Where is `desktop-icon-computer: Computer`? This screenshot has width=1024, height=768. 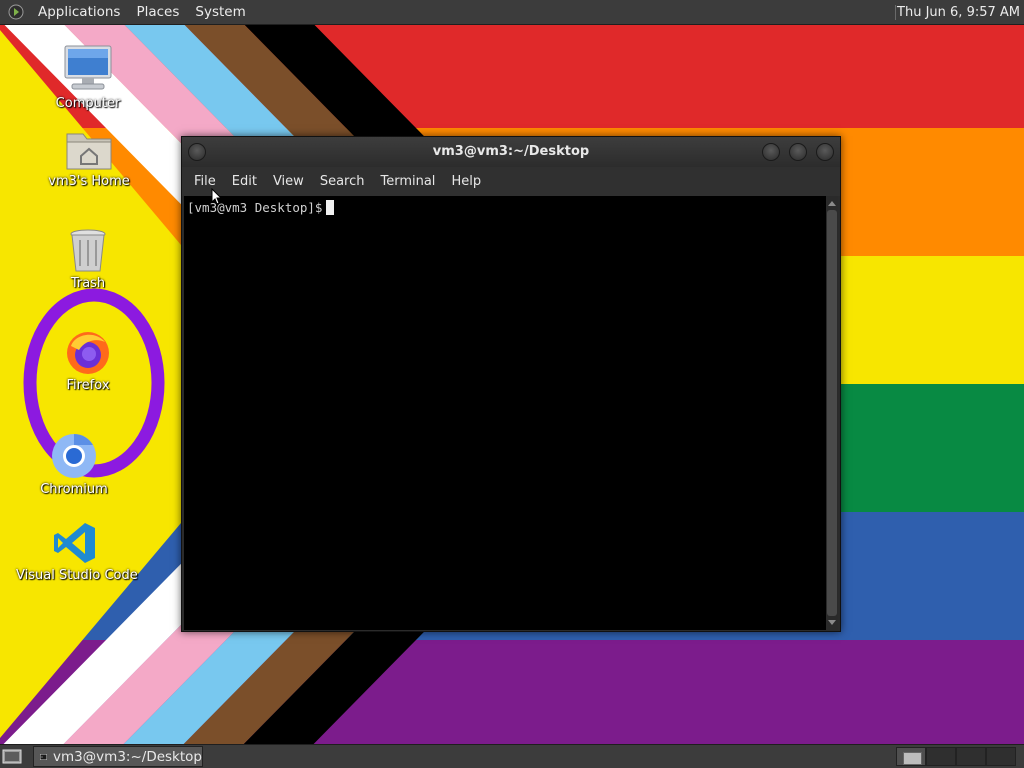 desktop-icon-computer: Computer is located at coordinates (88, 77).